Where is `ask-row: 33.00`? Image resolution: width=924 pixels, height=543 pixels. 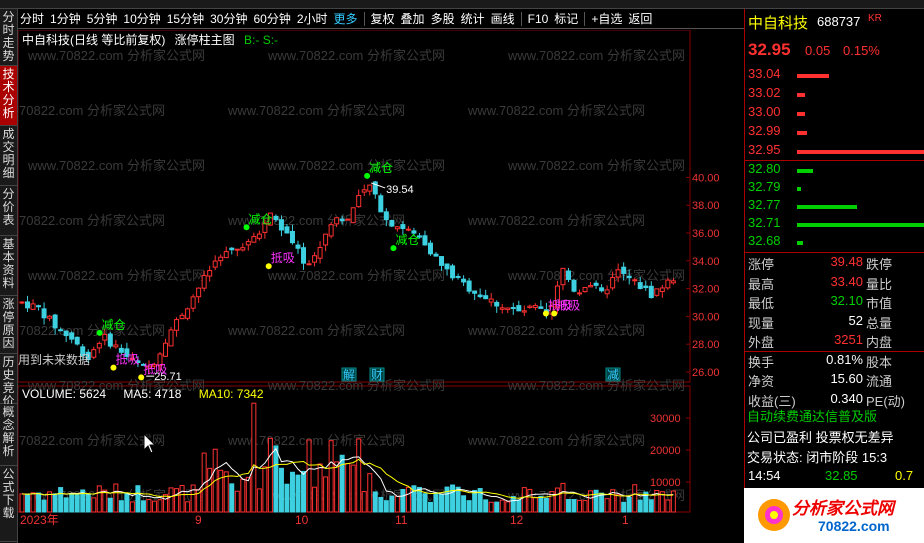
ask-row: 33.00 is located at coordinates (834, 114).